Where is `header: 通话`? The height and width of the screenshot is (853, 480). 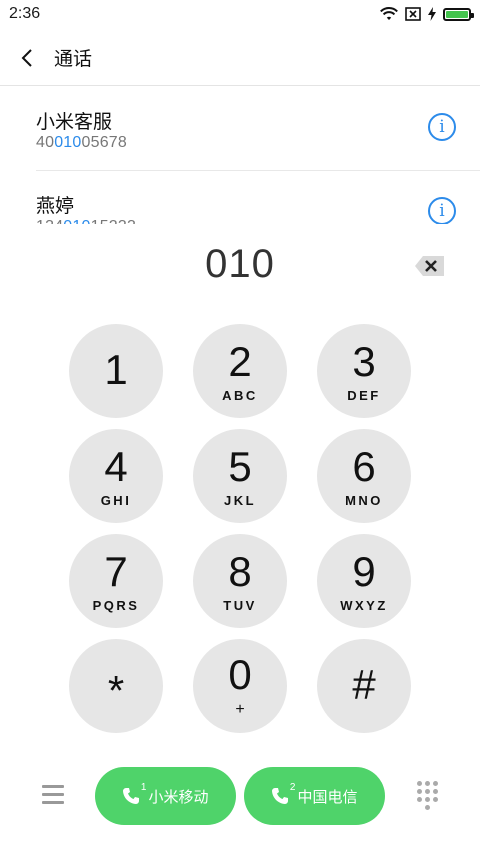 header: 通话 is located at coordinates (240, 58).